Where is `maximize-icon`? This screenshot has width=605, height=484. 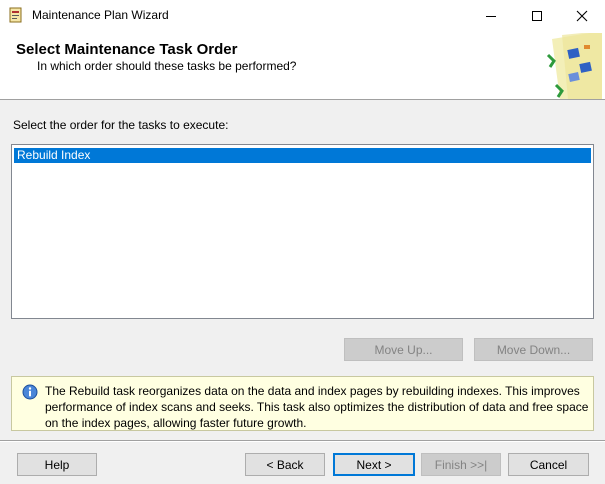 maximize-icon is located at coordinates (537, 15).